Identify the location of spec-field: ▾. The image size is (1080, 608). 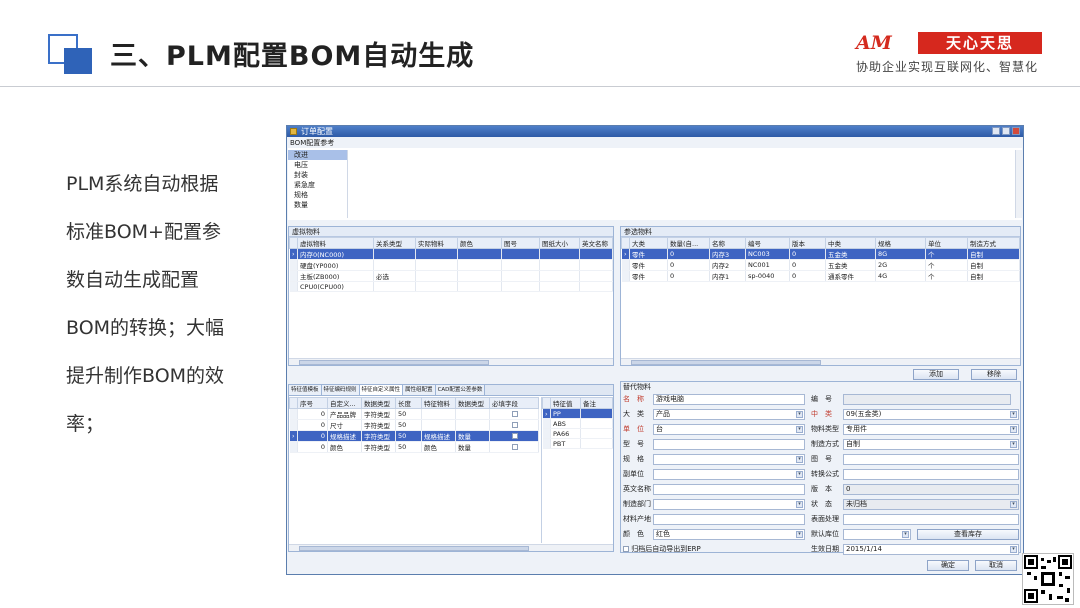
(729, 459).